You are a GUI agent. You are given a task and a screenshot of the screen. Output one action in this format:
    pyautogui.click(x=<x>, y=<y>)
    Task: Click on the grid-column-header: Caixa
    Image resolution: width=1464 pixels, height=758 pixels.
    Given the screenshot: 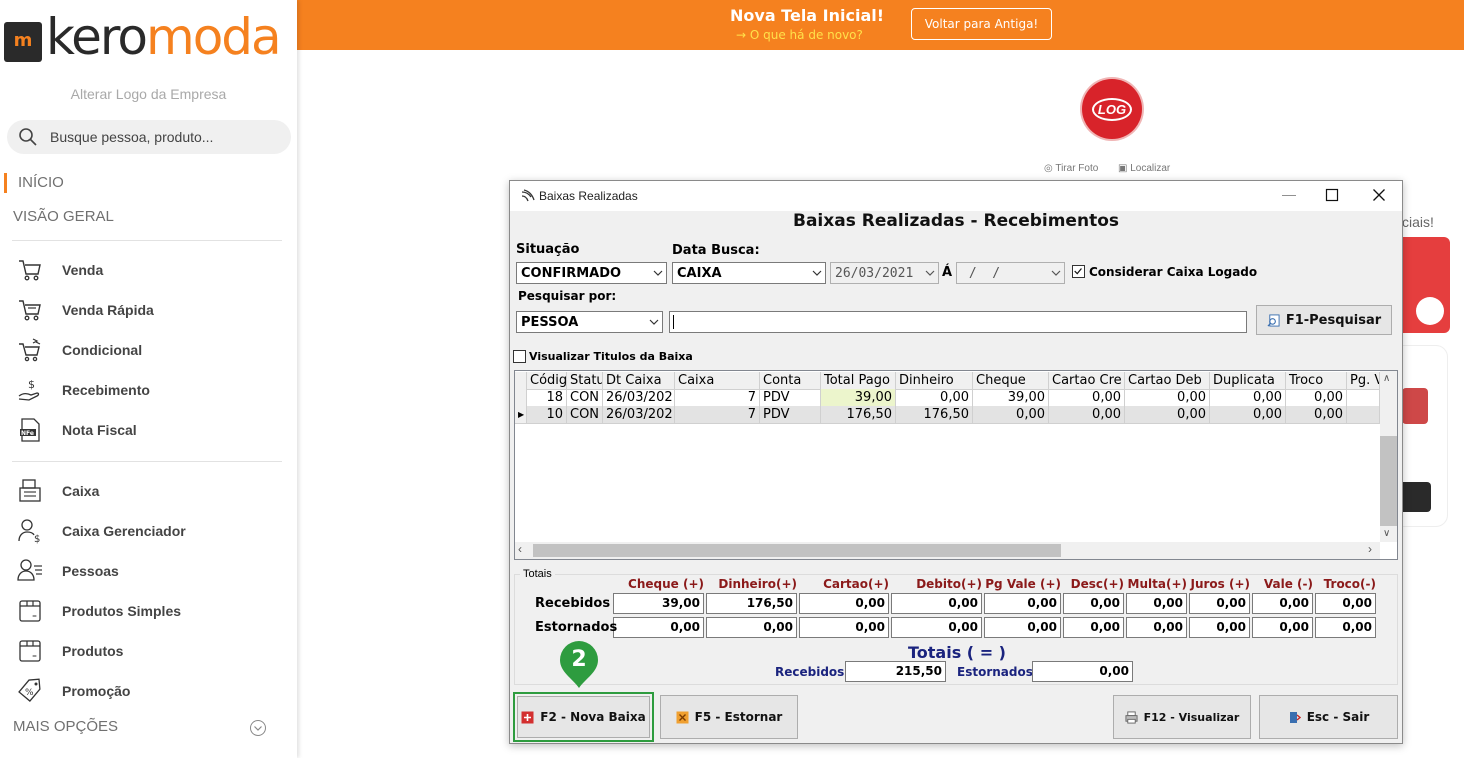 What is the action you would take?
    pyautogui.click(x=717, y=381)
    